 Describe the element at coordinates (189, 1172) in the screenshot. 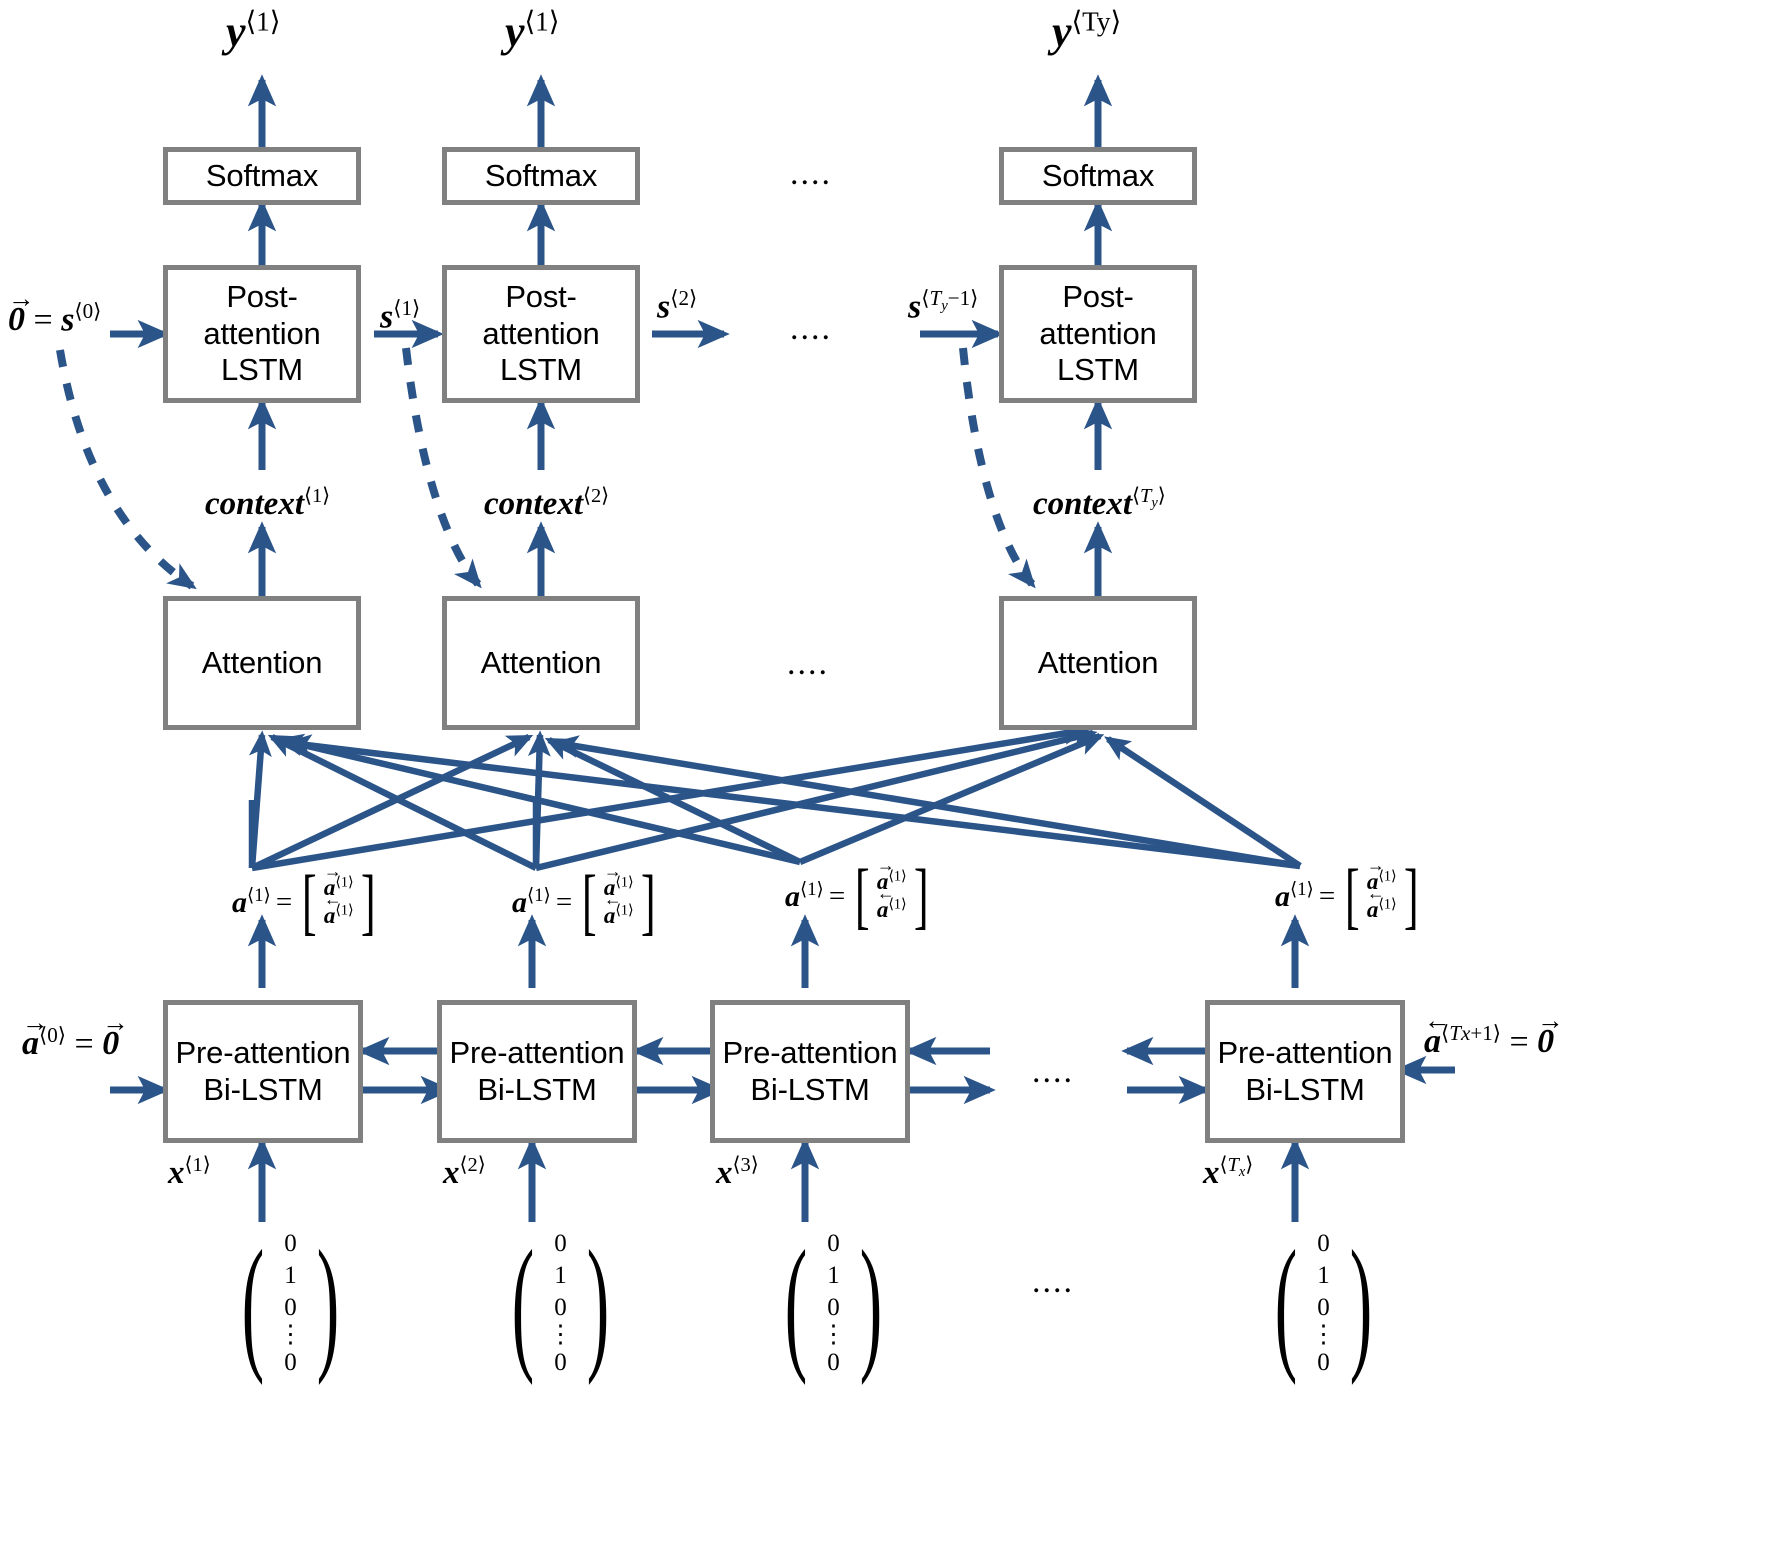

I see `input-label-x-1: x⟨1⟩` at that location.